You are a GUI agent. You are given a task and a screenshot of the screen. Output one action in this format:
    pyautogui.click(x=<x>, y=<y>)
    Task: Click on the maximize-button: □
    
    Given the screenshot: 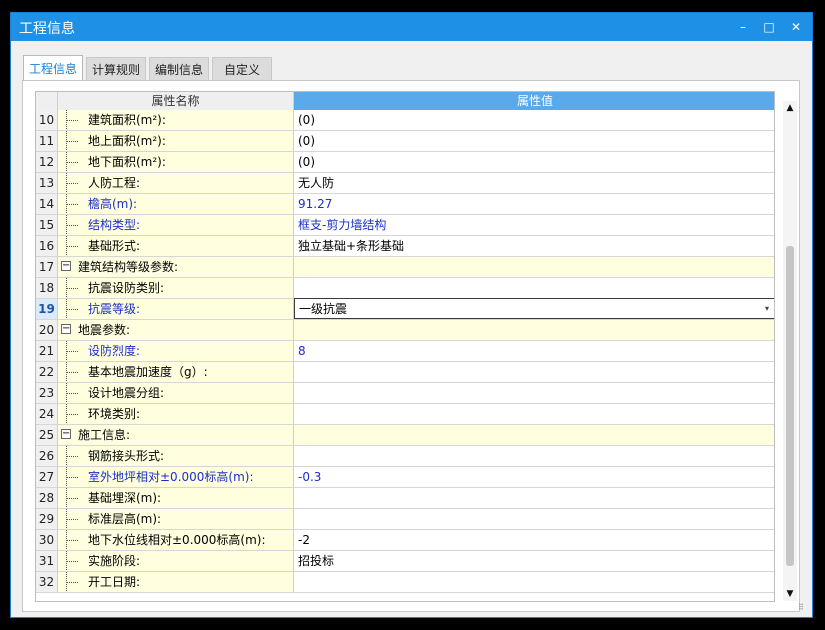 What is the action you would take?
    pyautogui.click(x=769, y=27)
    